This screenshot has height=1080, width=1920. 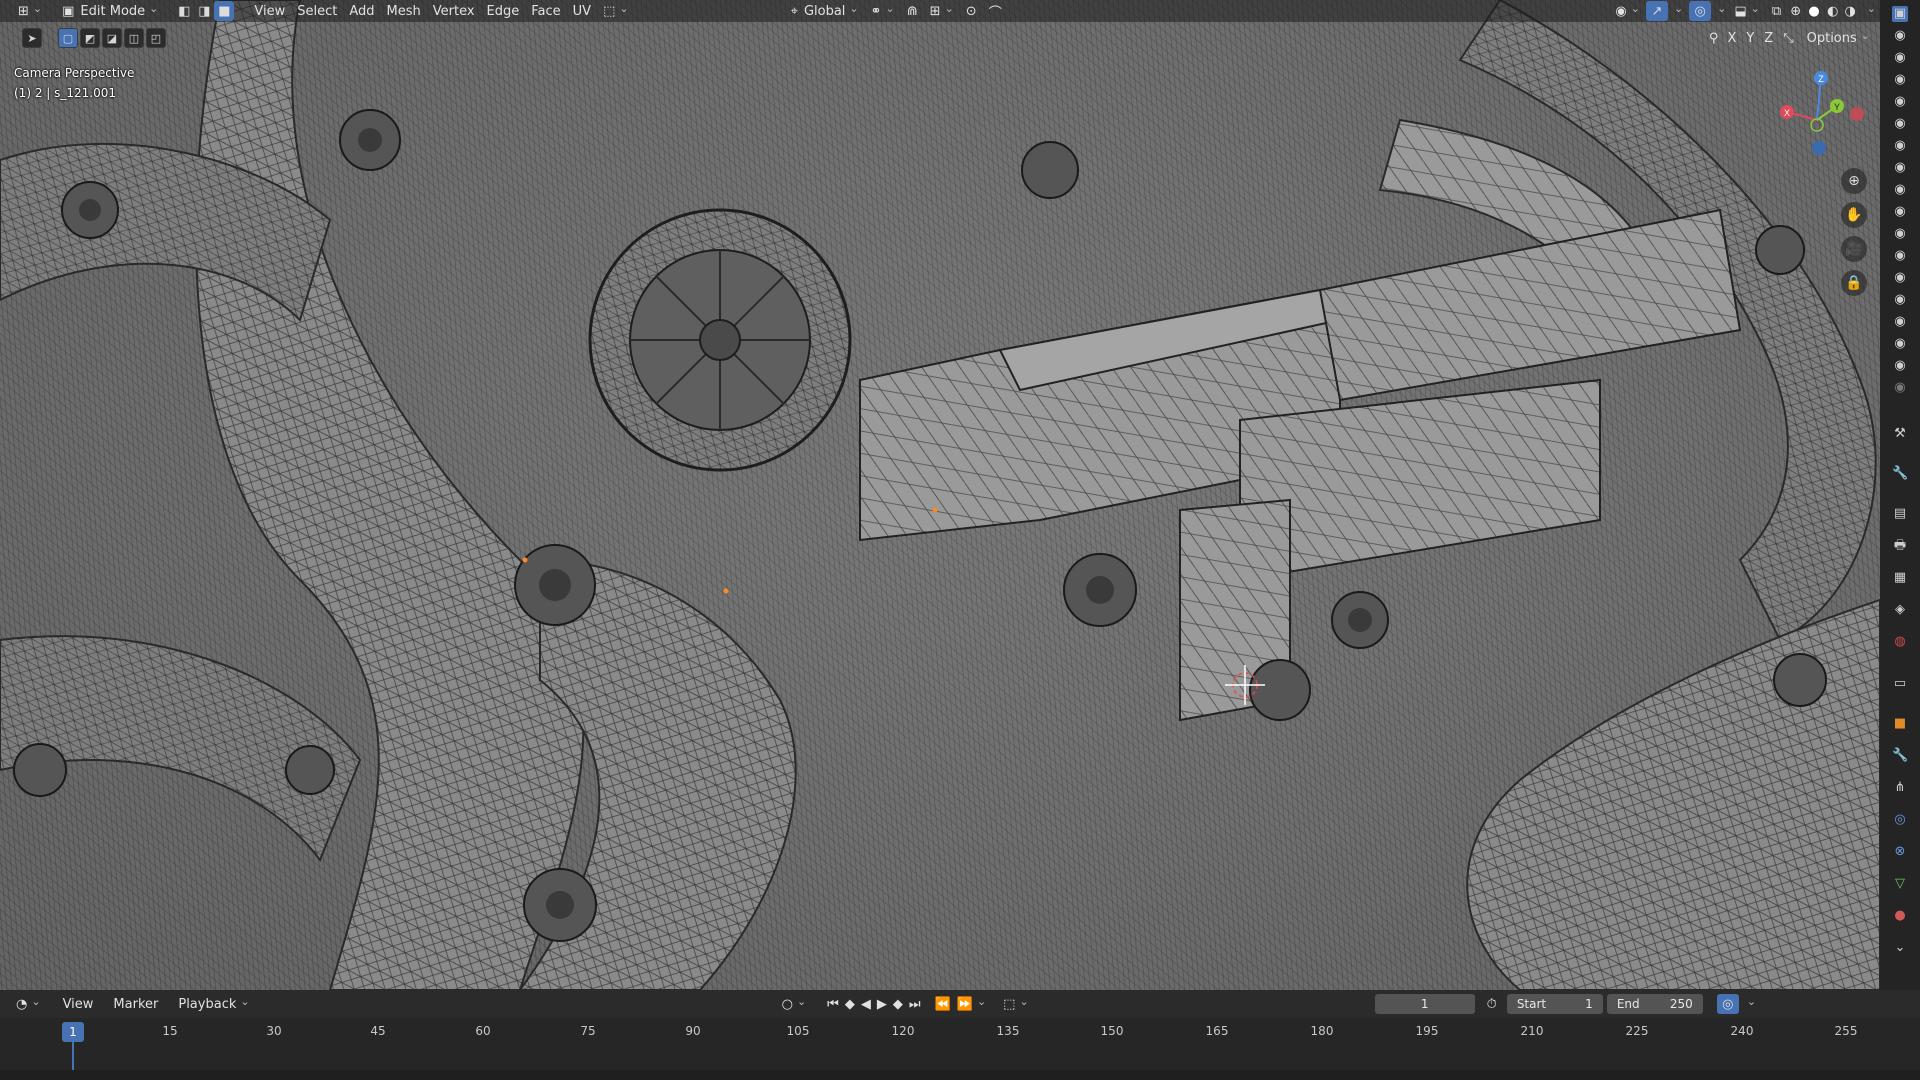 What do you see at coordinates (1731, 38) in the screenshot?
I see `mirror-axis-x: X` at bounding box center [1731, 38].